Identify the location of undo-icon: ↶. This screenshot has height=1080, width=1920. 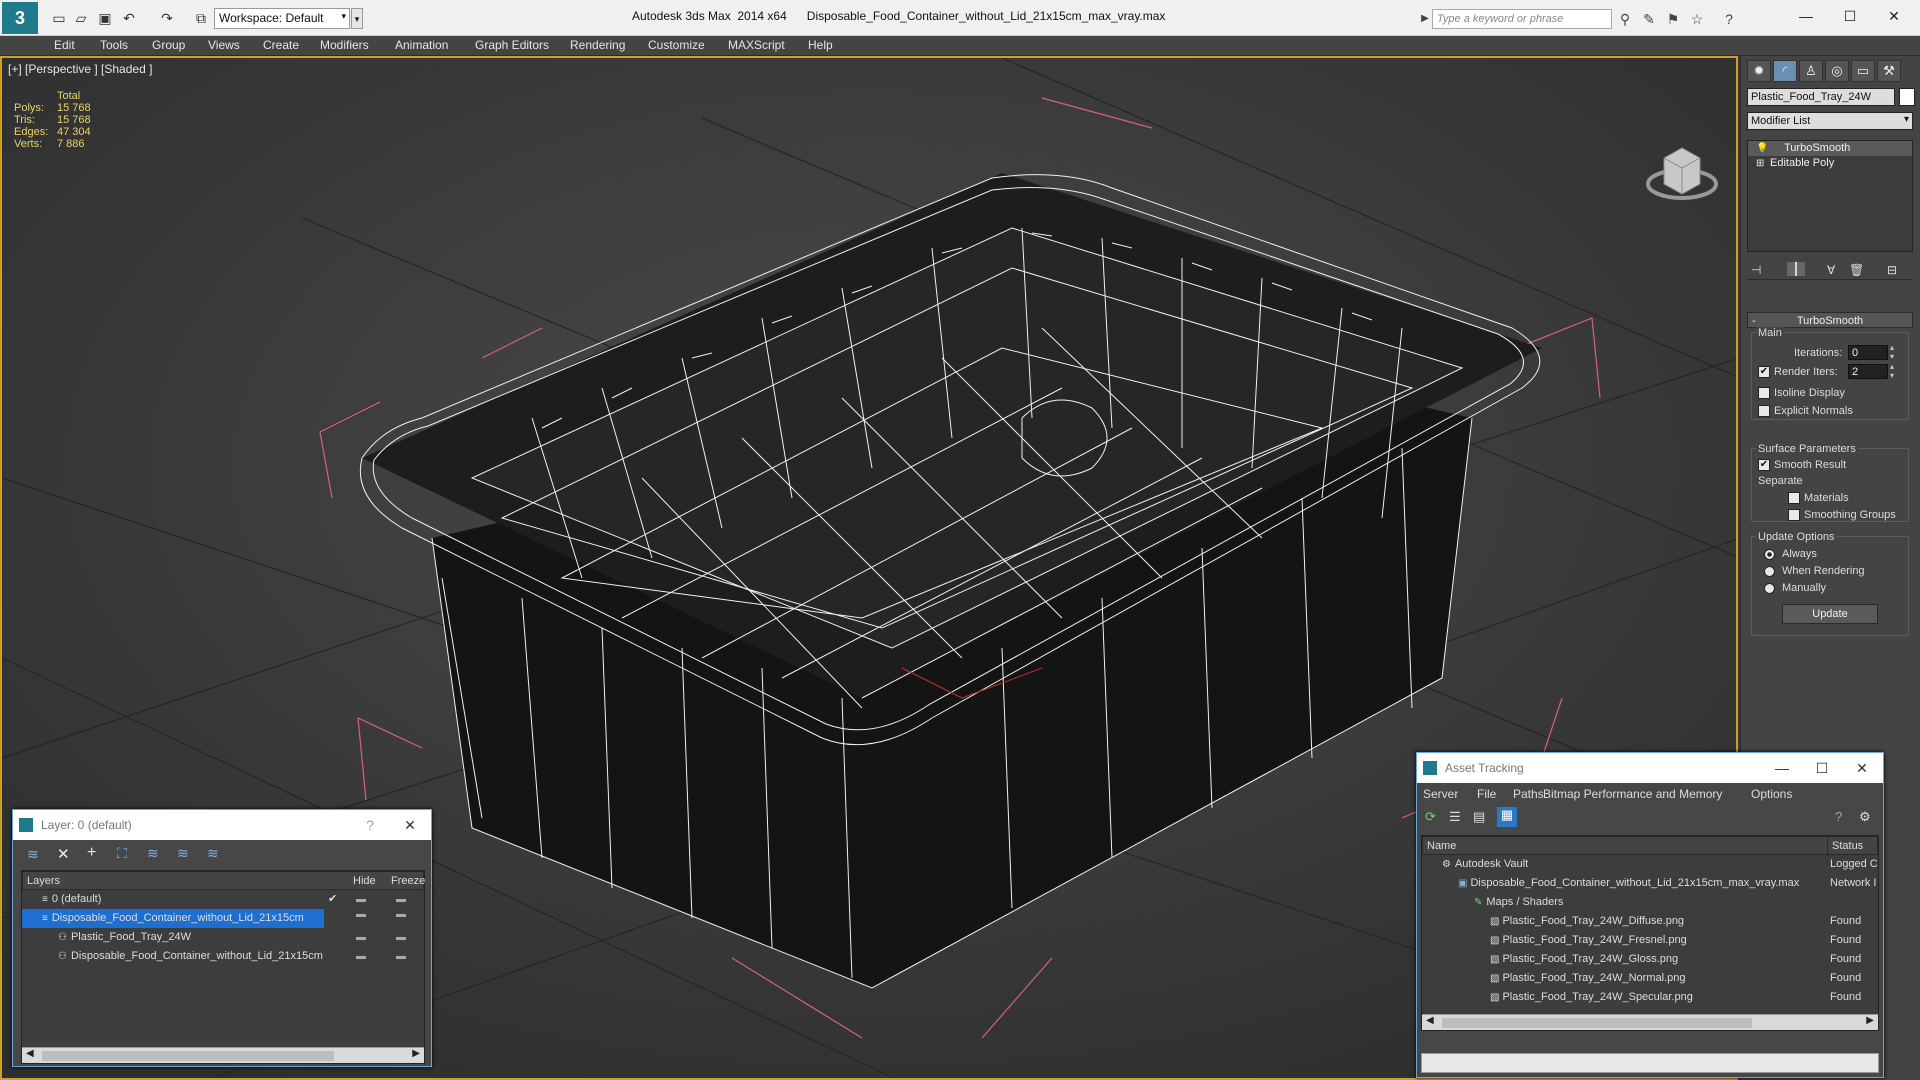
(129, 18).